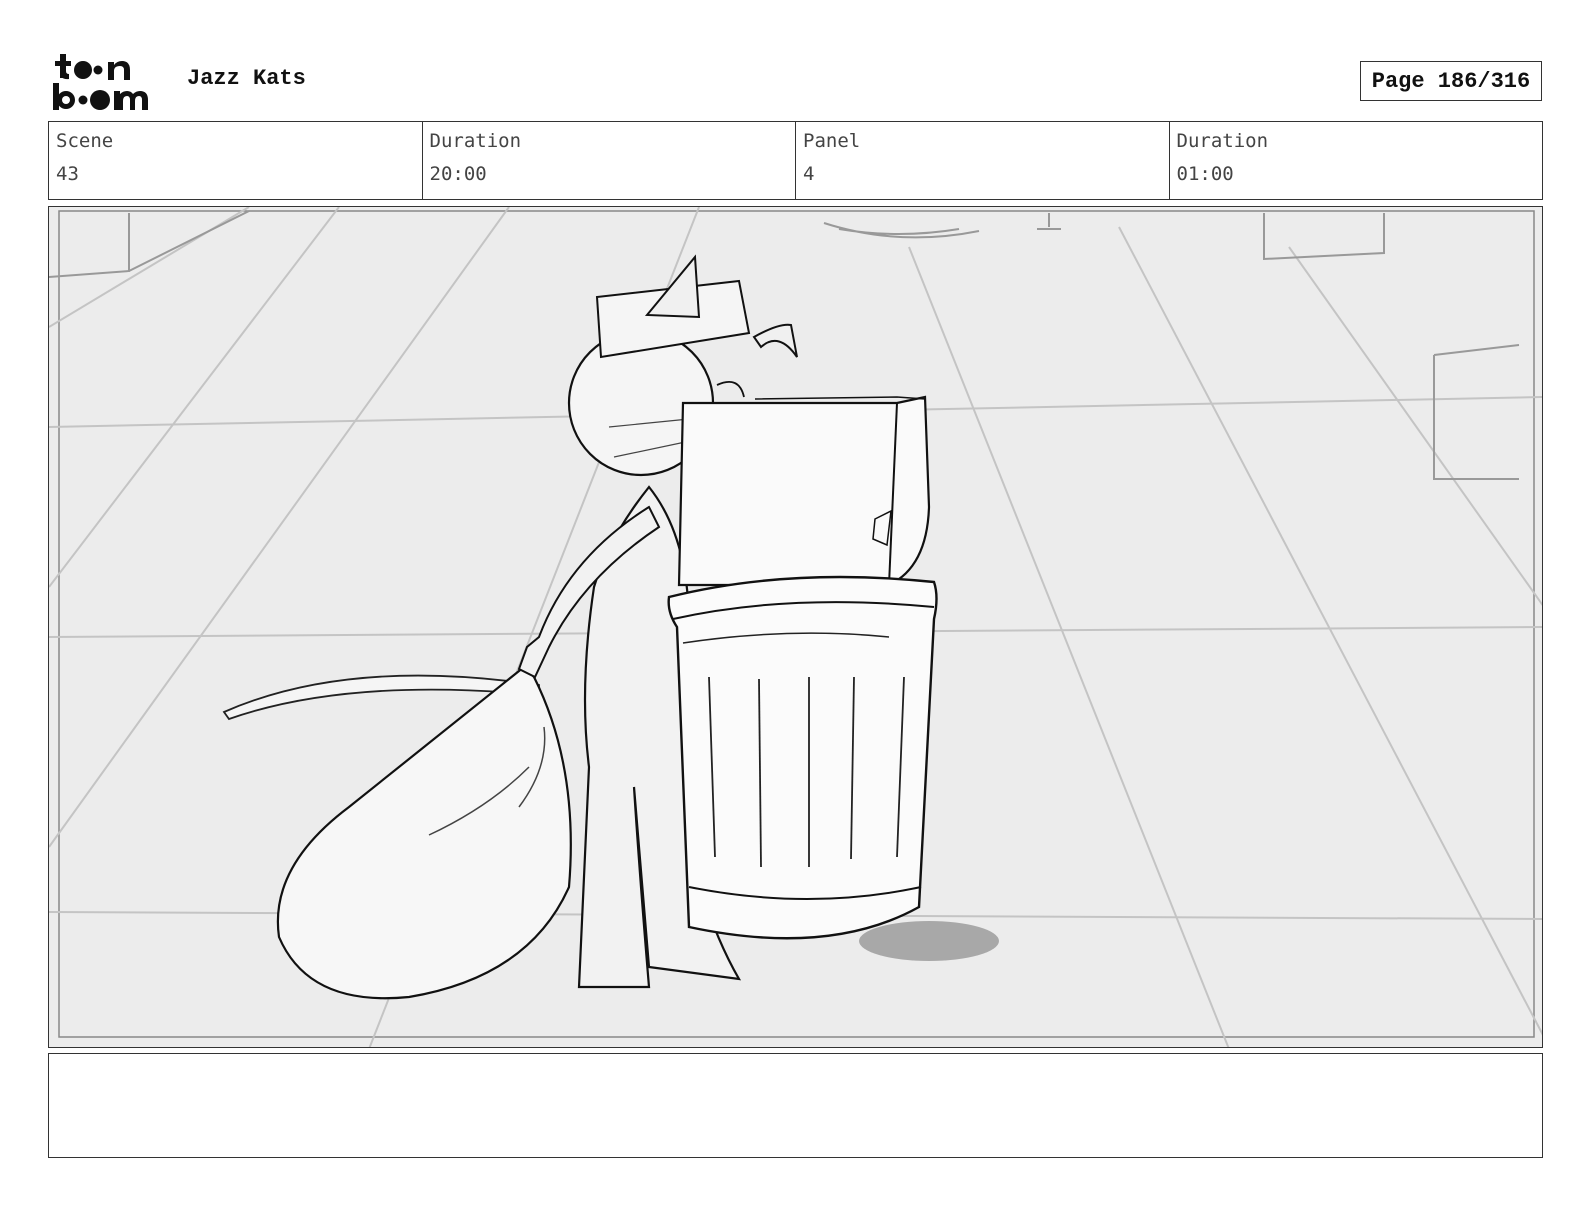 Image resolution: width=1584 pixels, height=1224 pixels. Describe the element at coordinates (236, 160) in the screenshot. I see `scene-cell: Scene 43` at that location.